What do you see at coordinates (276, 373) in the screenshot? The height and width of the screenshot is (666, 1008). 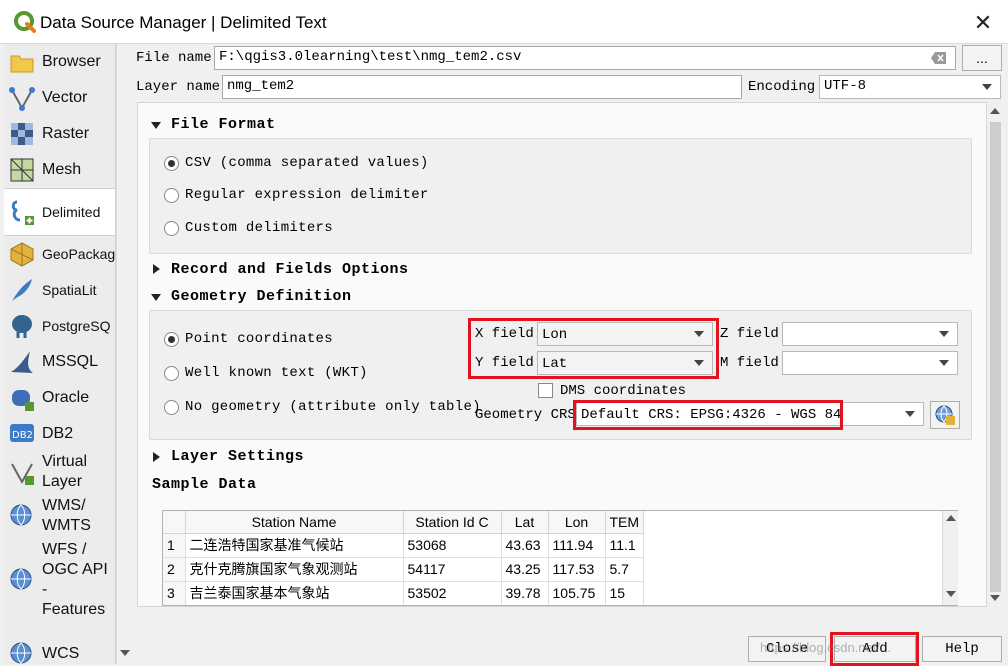 I see `radio-wkt-label: Well known text (WKT)` at bounding box center [276, 373].